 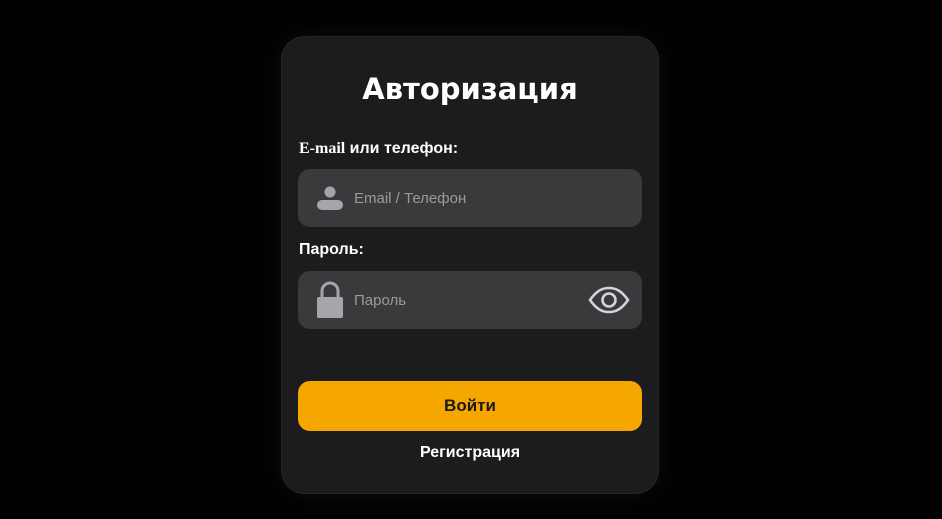 What do you see at coordinates (470, 89) in the screenshot?
I see `form-title: Авторизация` at bounding box center [470, 89].